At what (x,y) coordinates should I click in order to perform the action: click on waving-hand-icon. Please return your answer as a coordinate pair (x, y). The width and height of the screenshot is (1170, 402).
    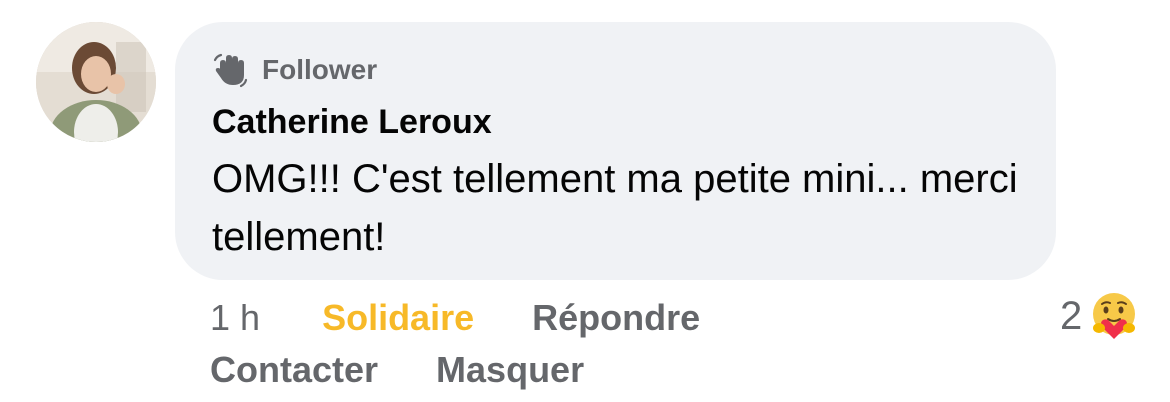
    Looking at the image, I should click on (231, 70).